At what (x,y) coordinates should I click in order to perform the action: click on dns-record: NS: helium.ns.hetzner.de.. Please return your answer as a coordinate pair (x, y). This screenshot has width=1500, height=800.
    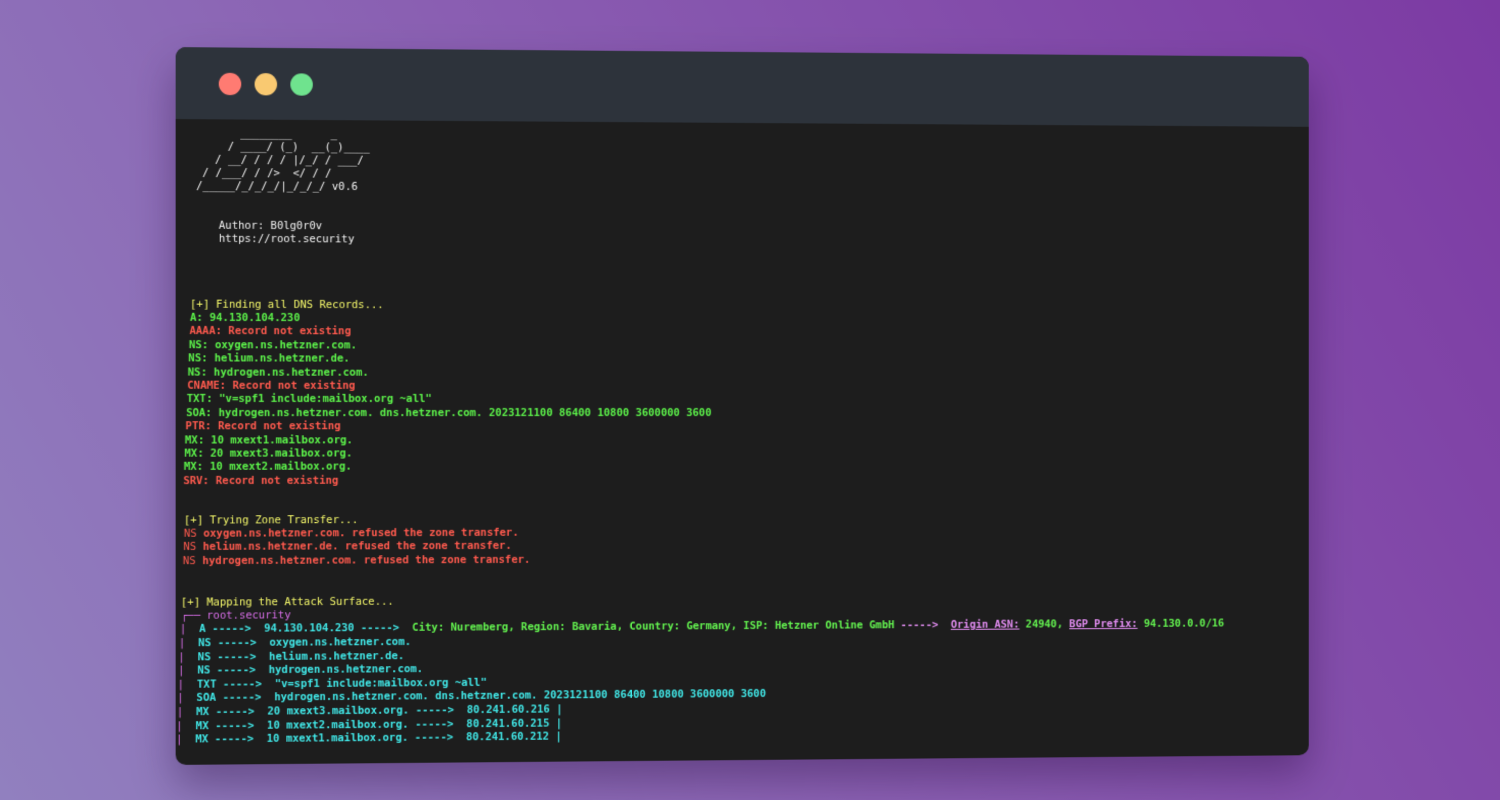
    Looking at the image, I should click on (269, 358).